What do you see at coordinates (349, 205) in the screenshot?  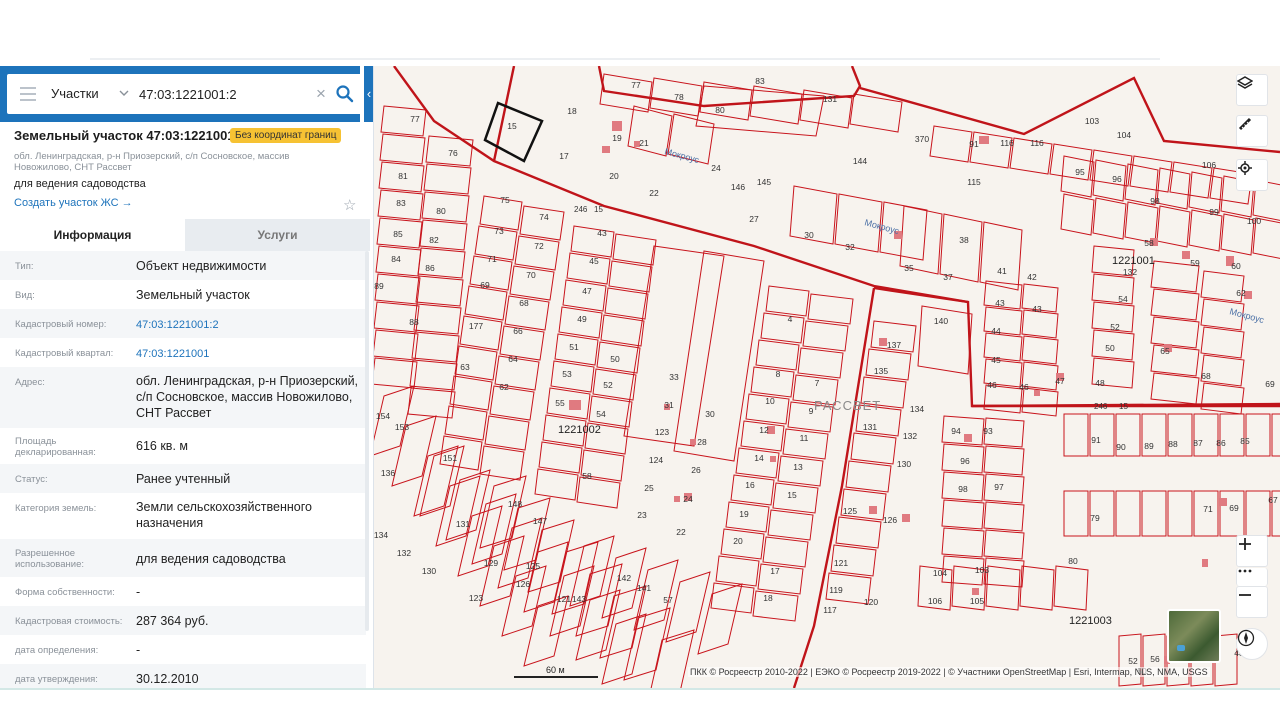 I see `star-icon: ☆` at bounding box center [349, 205].